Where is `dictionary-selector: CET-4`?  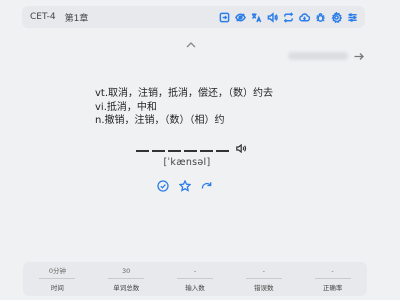
dictionary-selector: CET-4 is located at coordinates (43, 17).